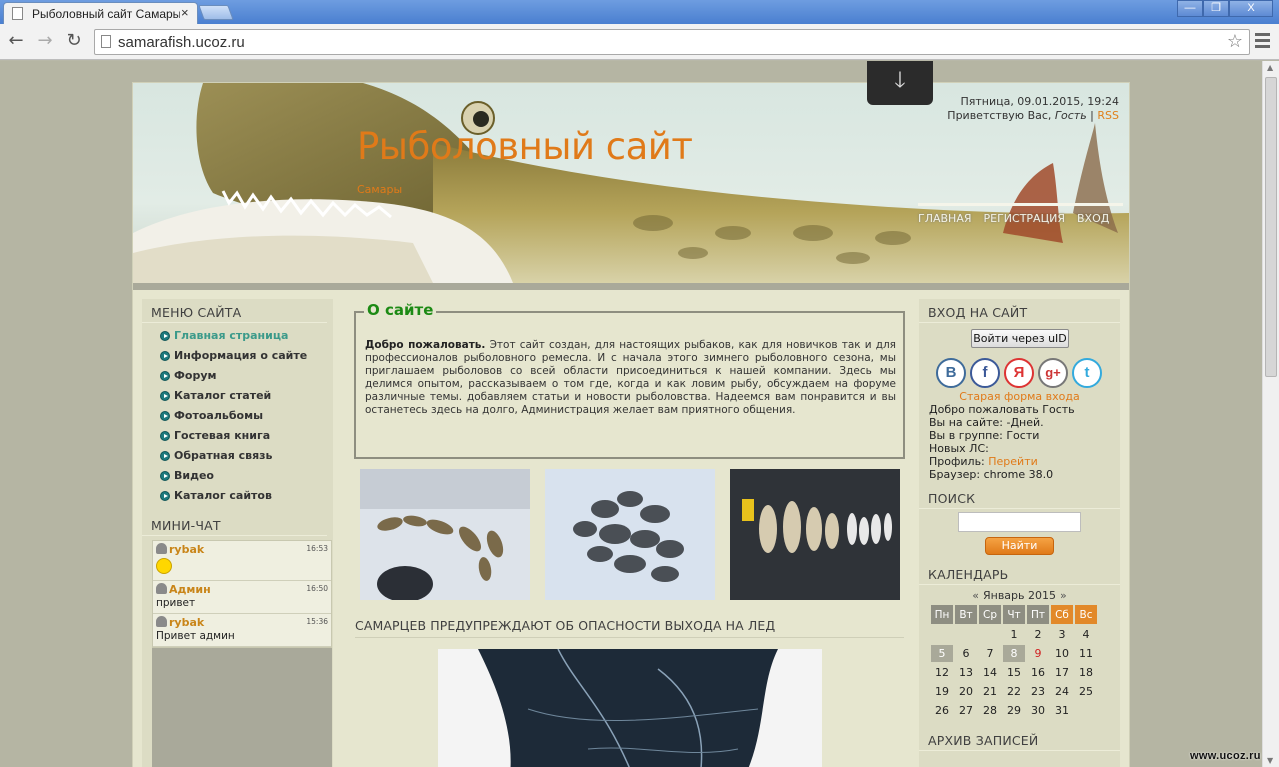  Describe the element at coordinates (1038, 710) in the screenshot. I see `calendar-day: 30` at that location.